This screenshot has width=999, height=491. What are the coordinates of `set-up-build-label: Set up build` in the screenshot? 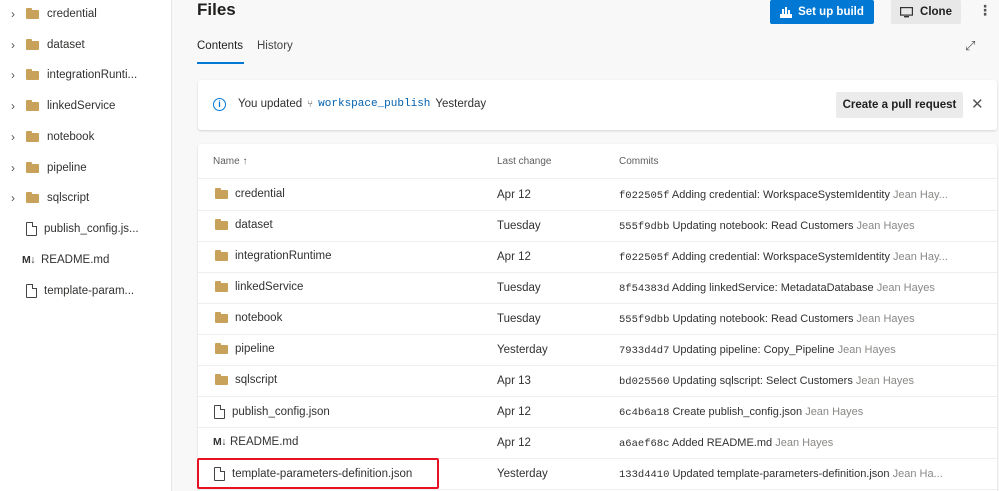 It's located at (831, 12).